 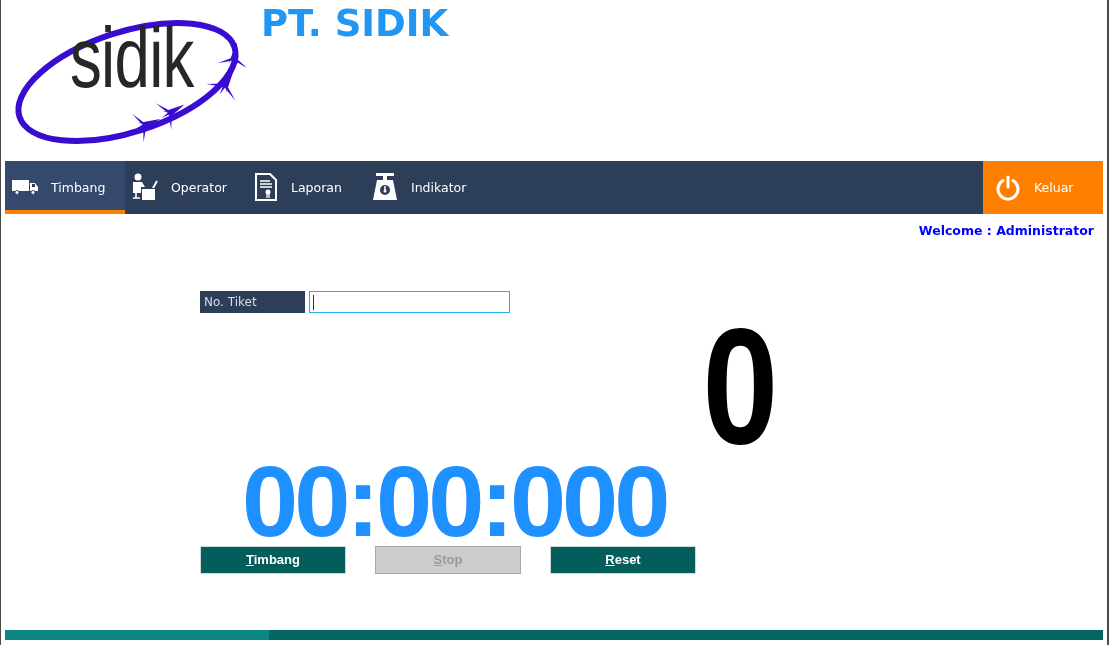 What do you see at coordinates (145, 187) in the screenshot?
I see `person-at-desk-icon` at bounding box center [145, 187].